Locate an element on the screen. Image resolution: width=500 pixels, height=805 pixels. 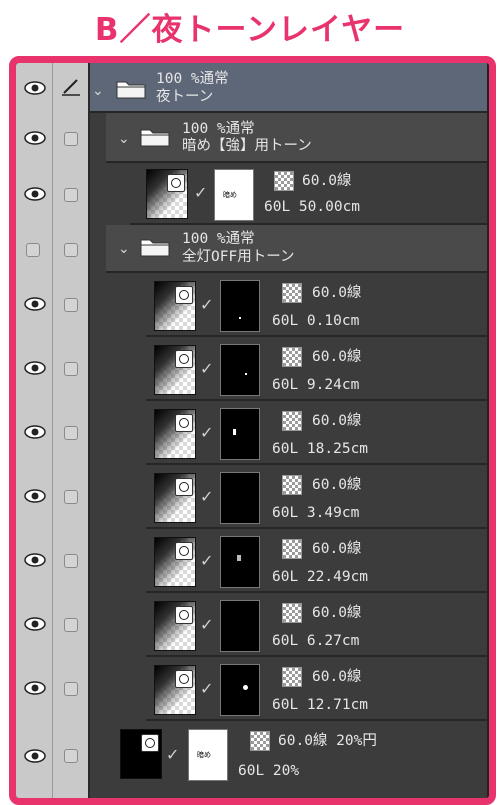
layer-row-folder-all-lights-off: ⌄ 100 %通常 全灯OFF用トーン is located at coordinates (252, 249).